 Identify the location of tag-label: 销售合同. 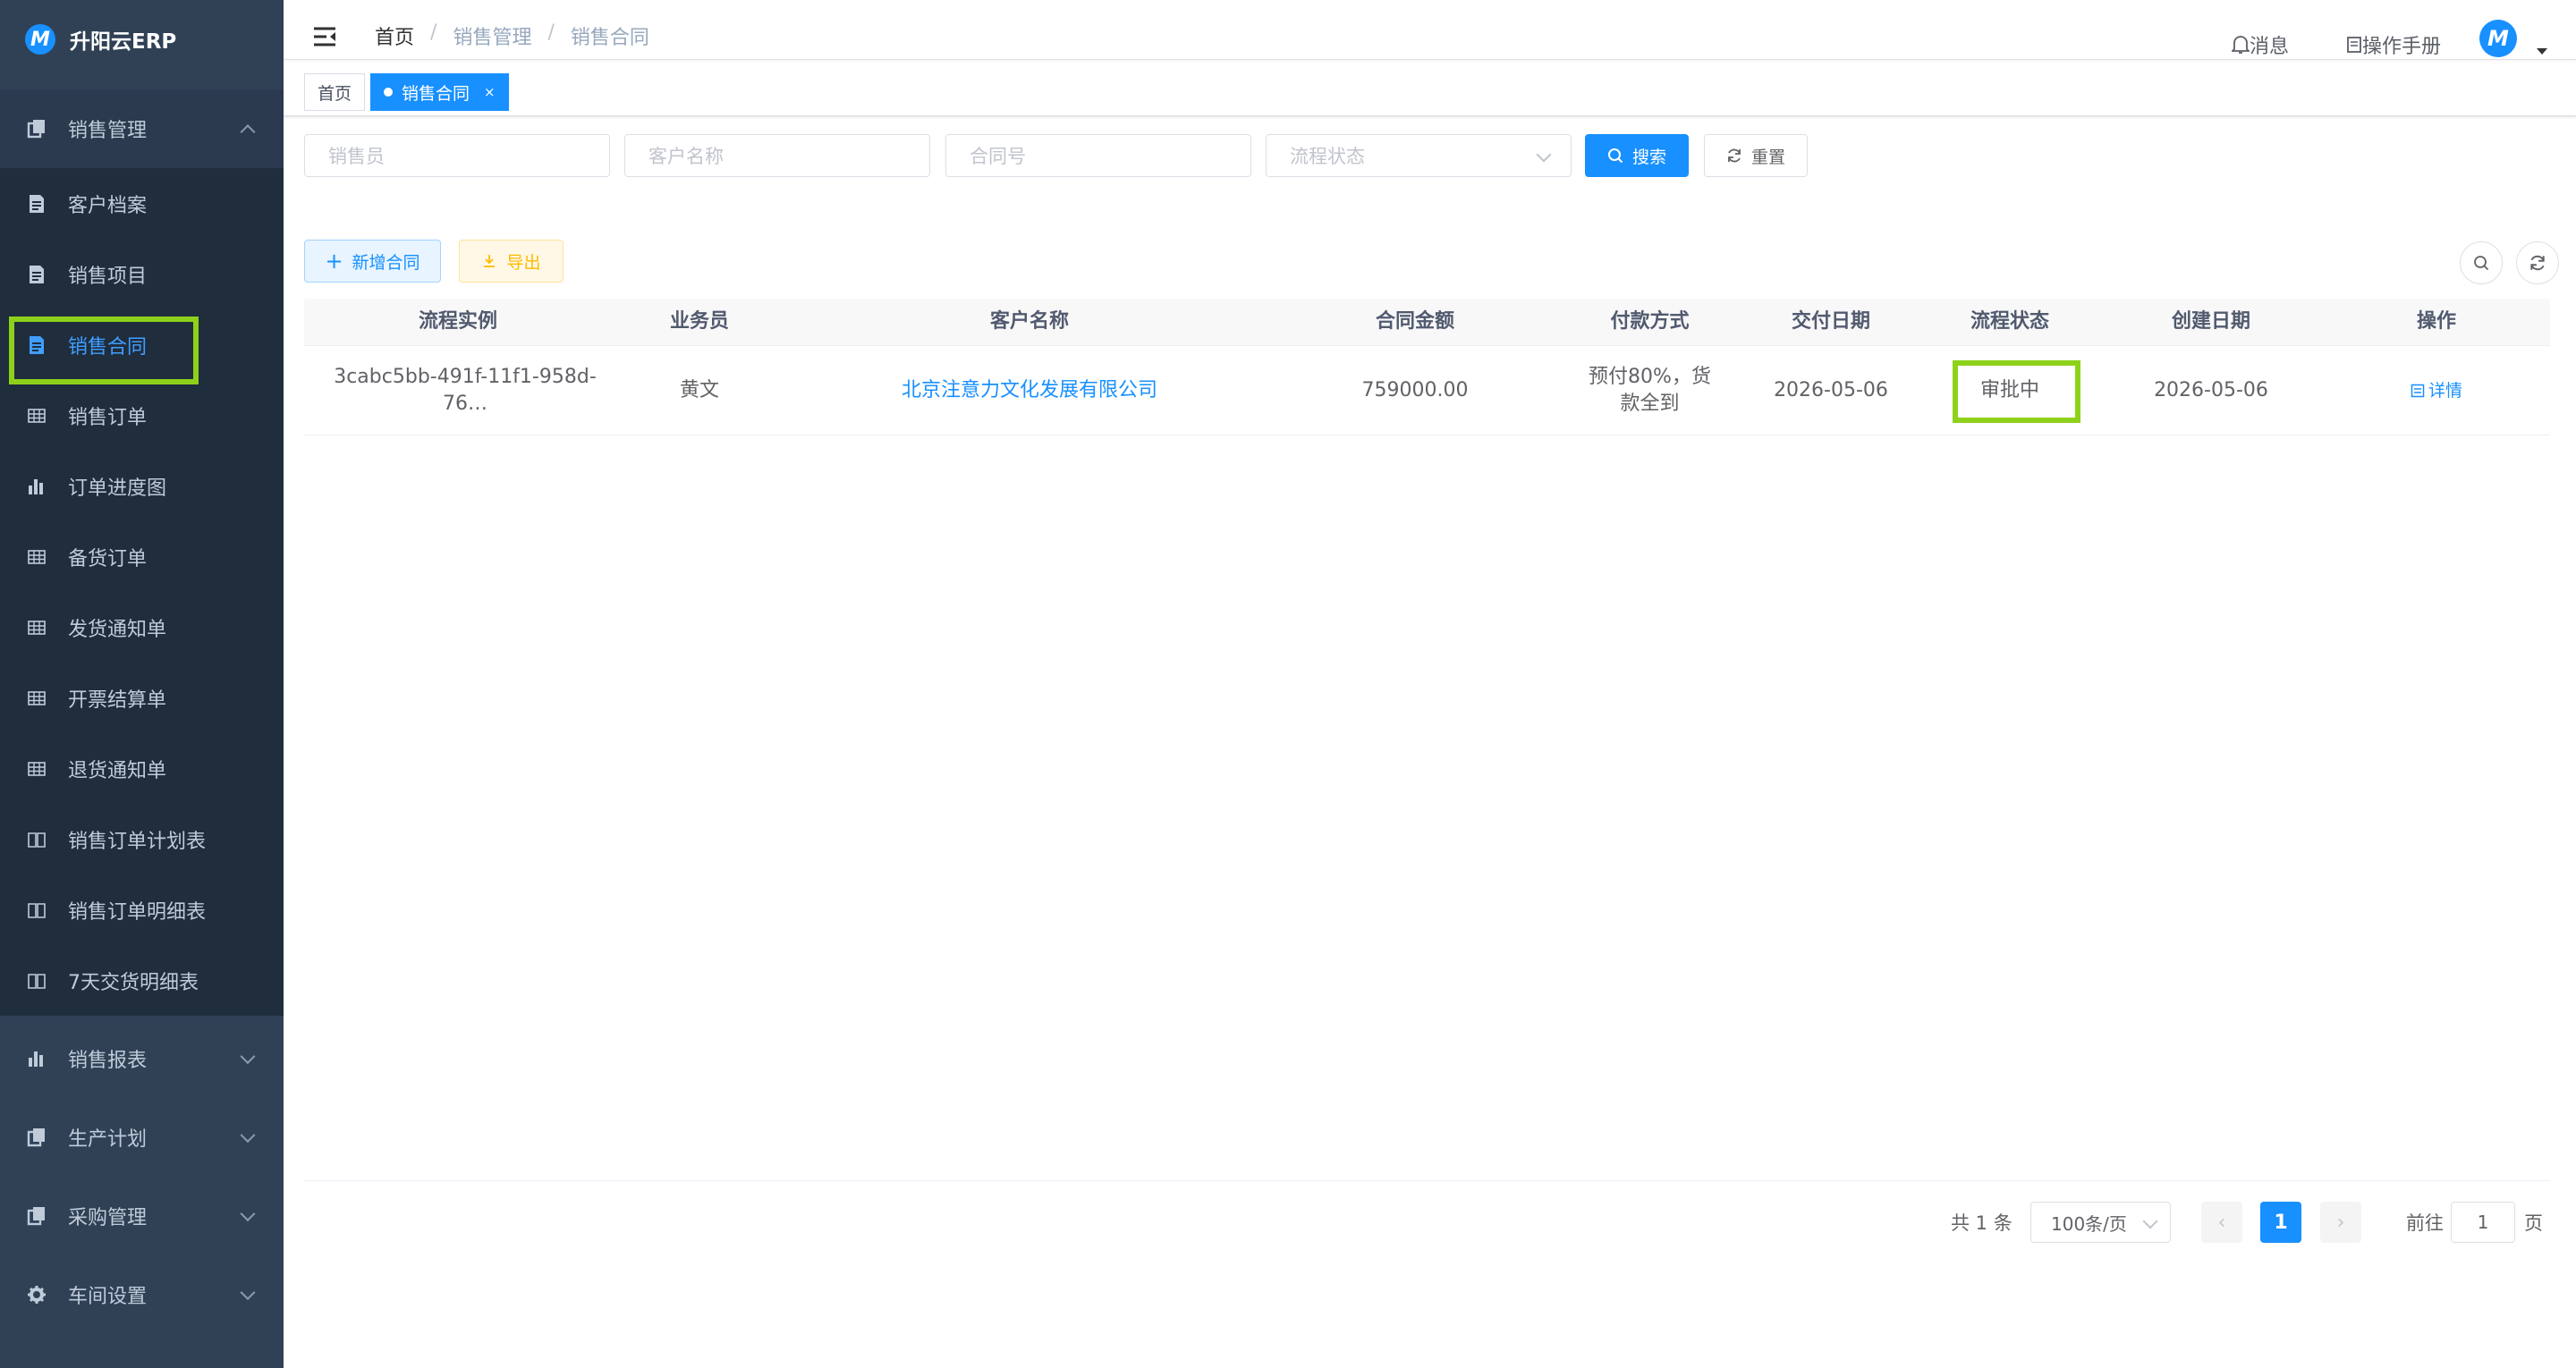
(436, 93).